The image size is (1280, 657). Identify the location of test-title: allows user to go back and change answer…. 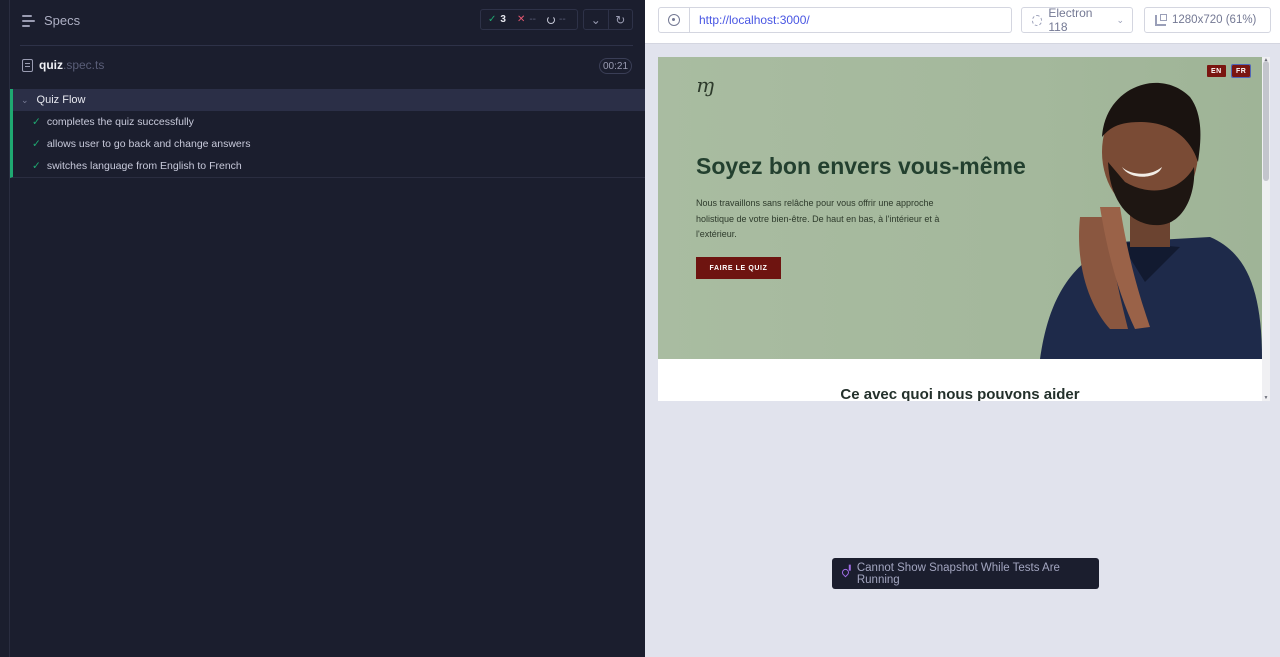
(148, 144).